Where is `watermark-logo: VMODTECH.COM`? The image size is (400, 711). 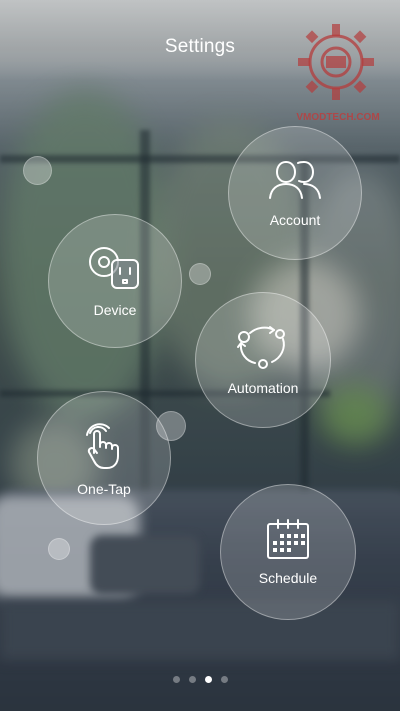
watermark-logo: VMODTECH.COM is located at coordinates (338, 74).